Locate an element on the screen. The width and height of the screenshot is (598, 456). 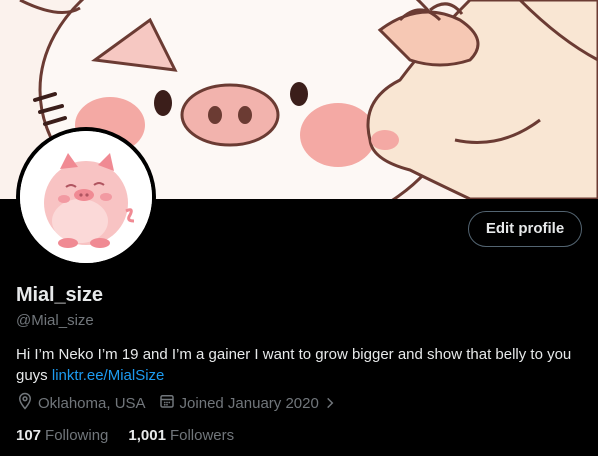
pig-avatar-illustration is located at coordinates (86, 197).